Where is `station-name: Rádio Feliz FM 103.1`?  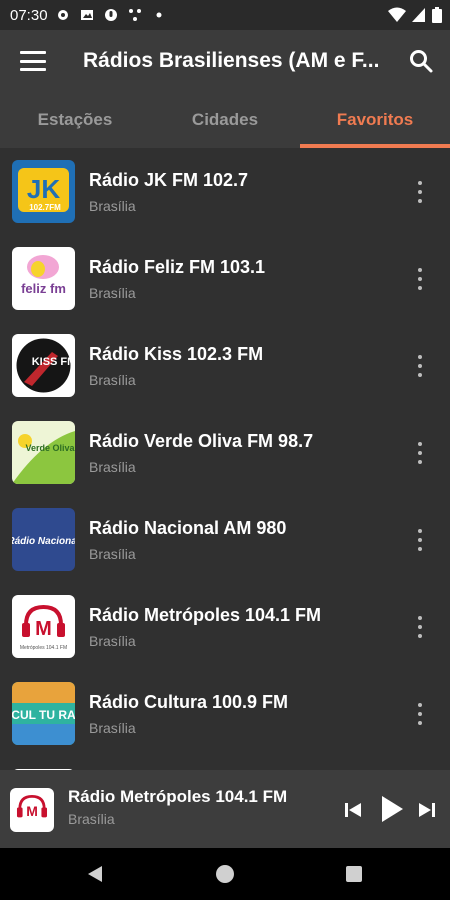
station-name: Rádio Feliz FM 103.1 is located at coordinates (177, 267).